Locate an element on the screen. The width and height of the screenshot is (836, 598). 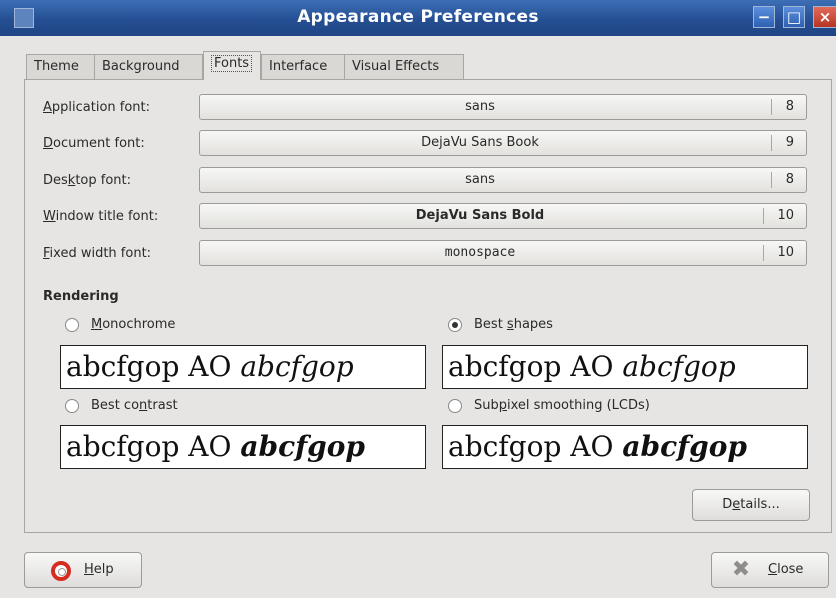
fixed-width-font-button: monospace 10 is located at coordinates (503, 253).